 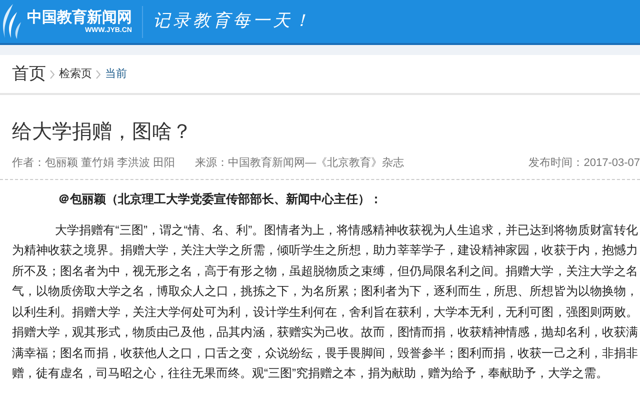 I want to click on source-line: 来源：中国教育新闻网—《北京教育》杂志, so click(x=299, y=163).